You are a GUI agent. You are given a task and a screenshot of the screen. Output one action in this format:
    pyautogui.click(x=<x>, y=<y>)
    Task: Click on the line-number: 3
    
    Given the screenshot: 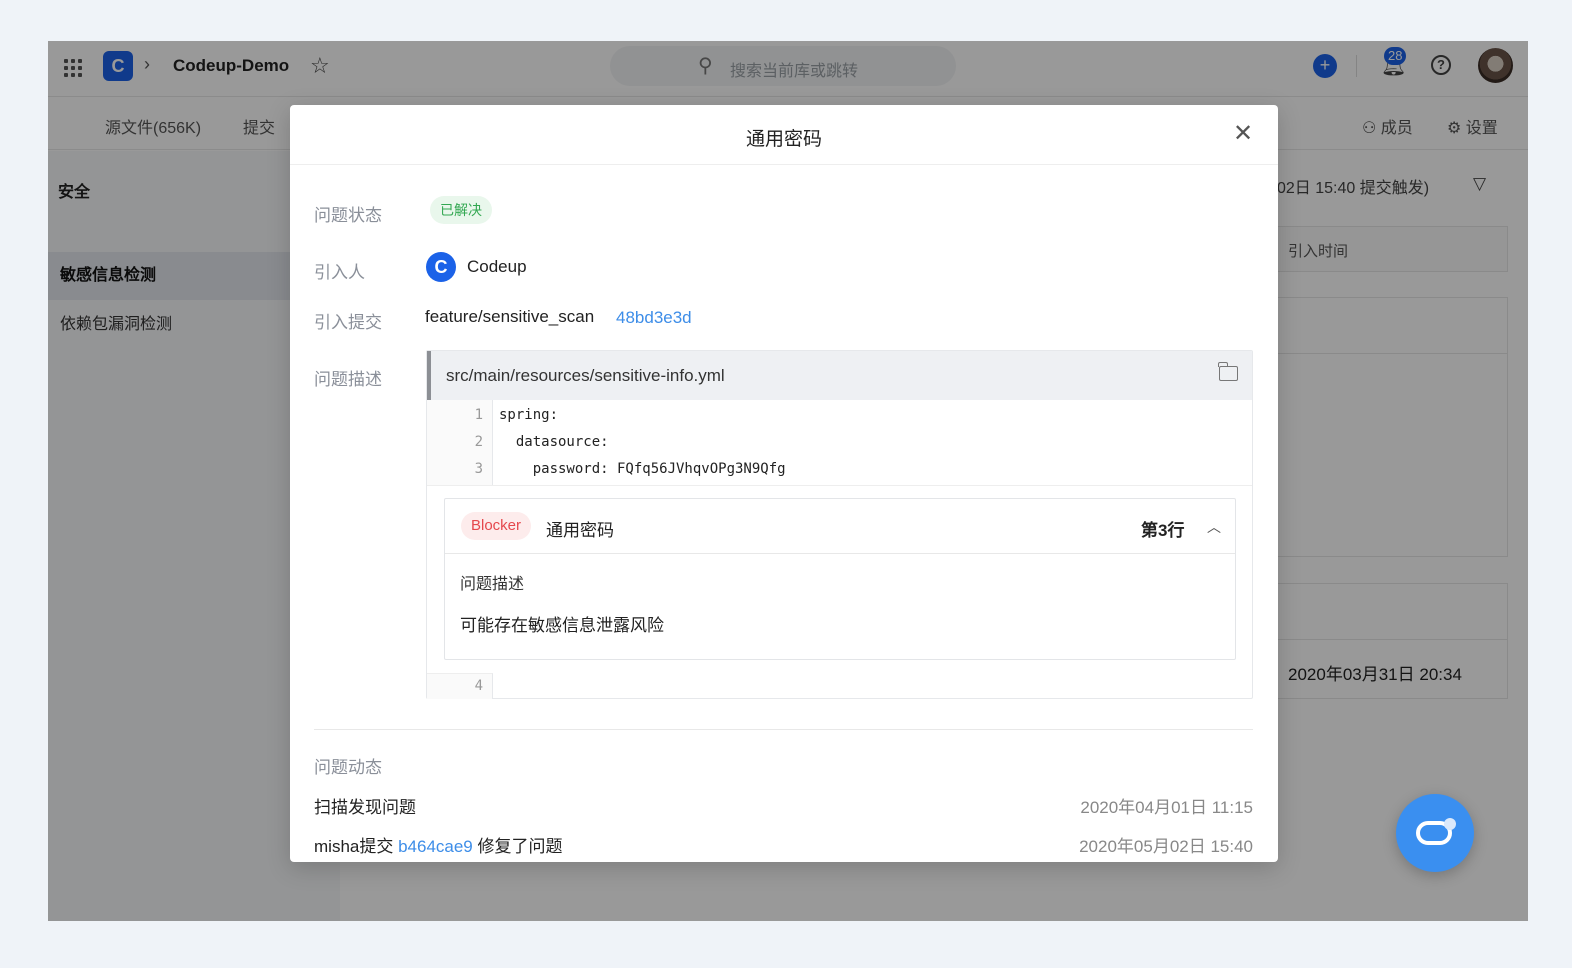 What is the action you would take?
    pyautogui.click(x=478, y=469)
    